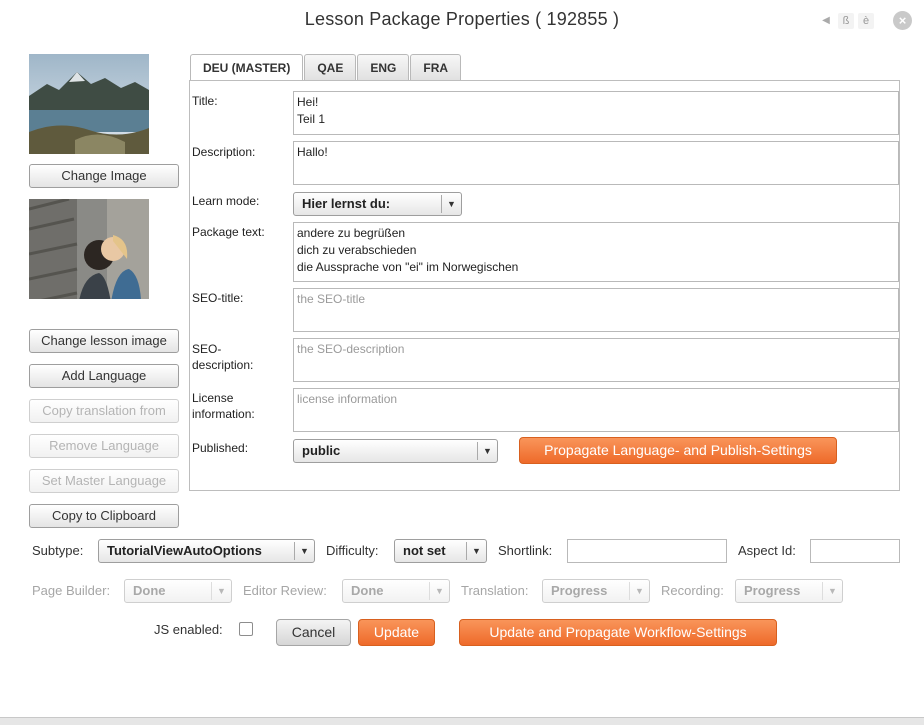  I want to click on page-builder-label: Page Builder:, so click(71, 590).